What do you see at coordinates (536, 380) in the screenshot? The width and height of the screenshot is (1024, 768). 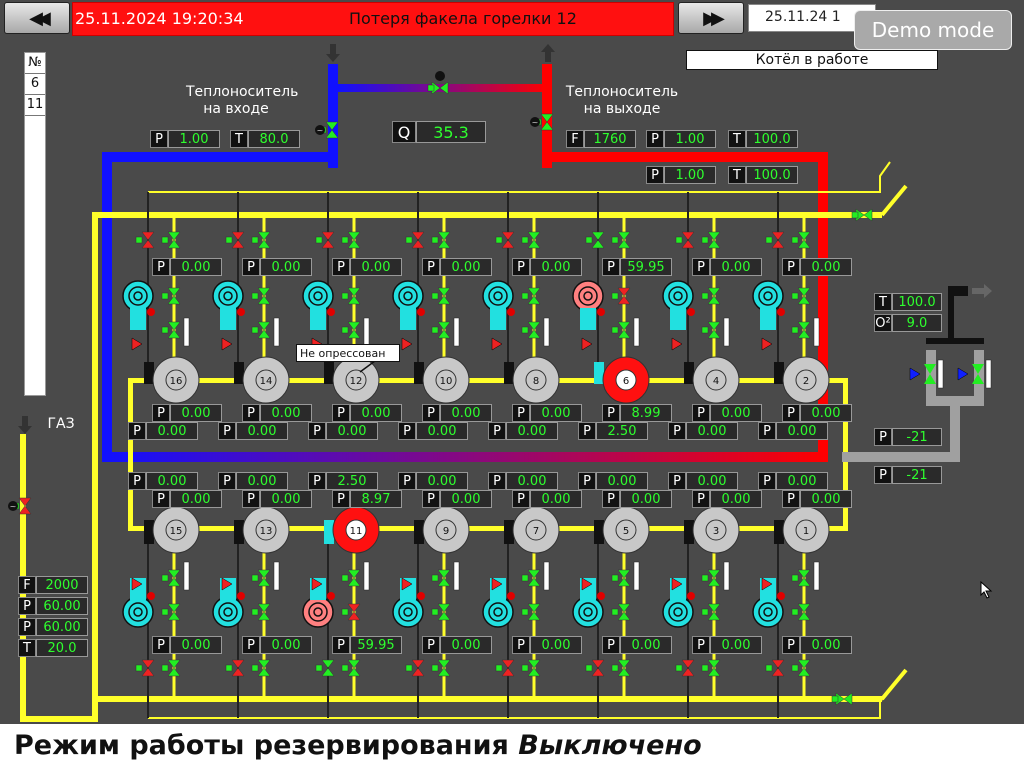 I see `burner-icon: 8` at bounding box center [536, 380].